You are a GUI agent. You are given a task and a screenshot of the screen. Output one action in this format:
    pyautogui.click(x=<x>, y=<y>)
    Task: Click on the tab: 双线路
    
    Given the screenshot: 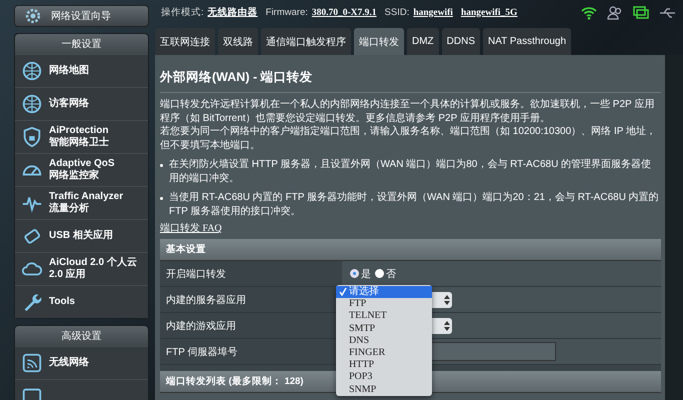 What is the action you would take?
    pyautogui.click(x=238, y=41)
    